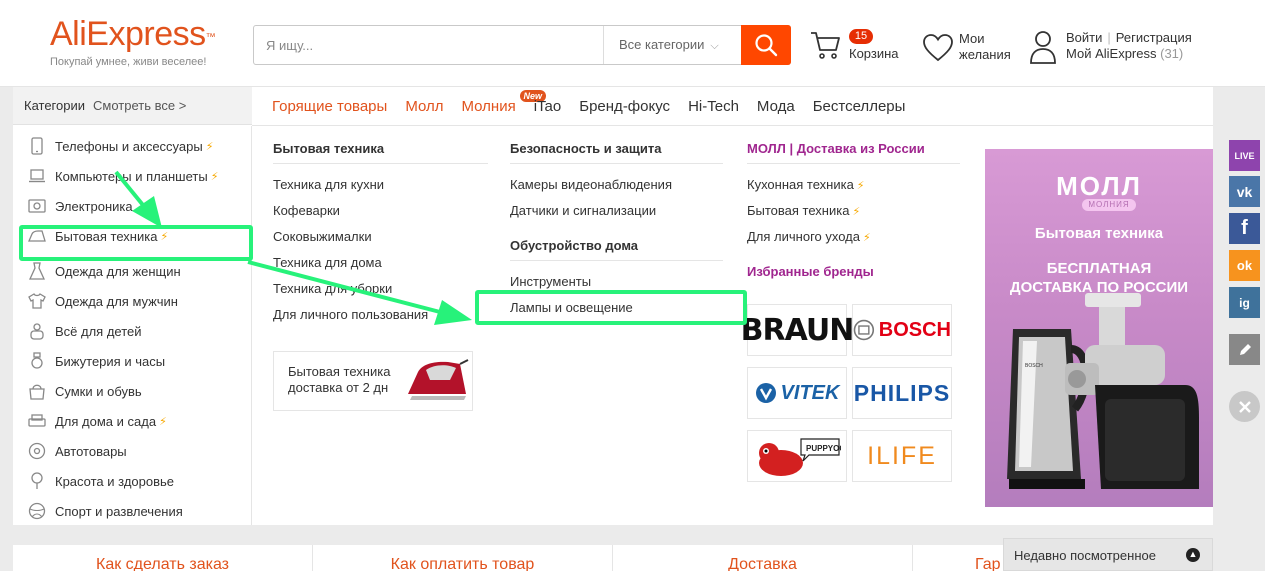 The image size is (1265, 571). I want to click on link-kitchen-appliances: Техника для кухни, so click(328, 184).